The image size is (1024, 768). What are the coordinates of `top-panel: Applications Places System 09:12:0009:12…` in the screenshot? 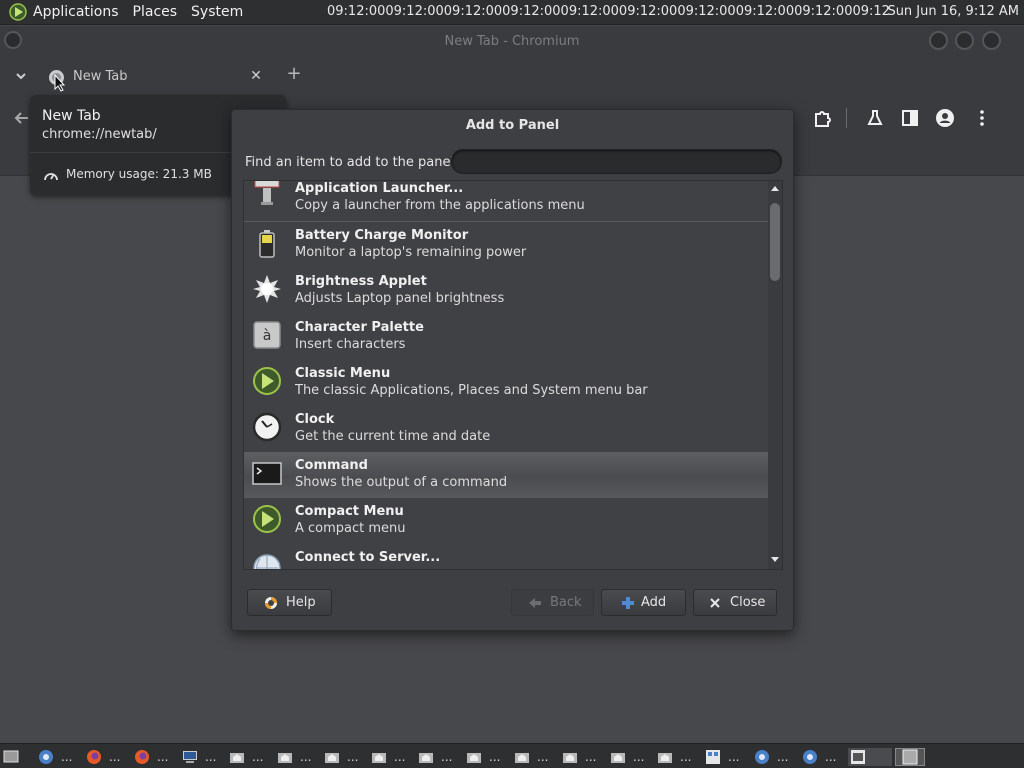 It's located at (512, 12).